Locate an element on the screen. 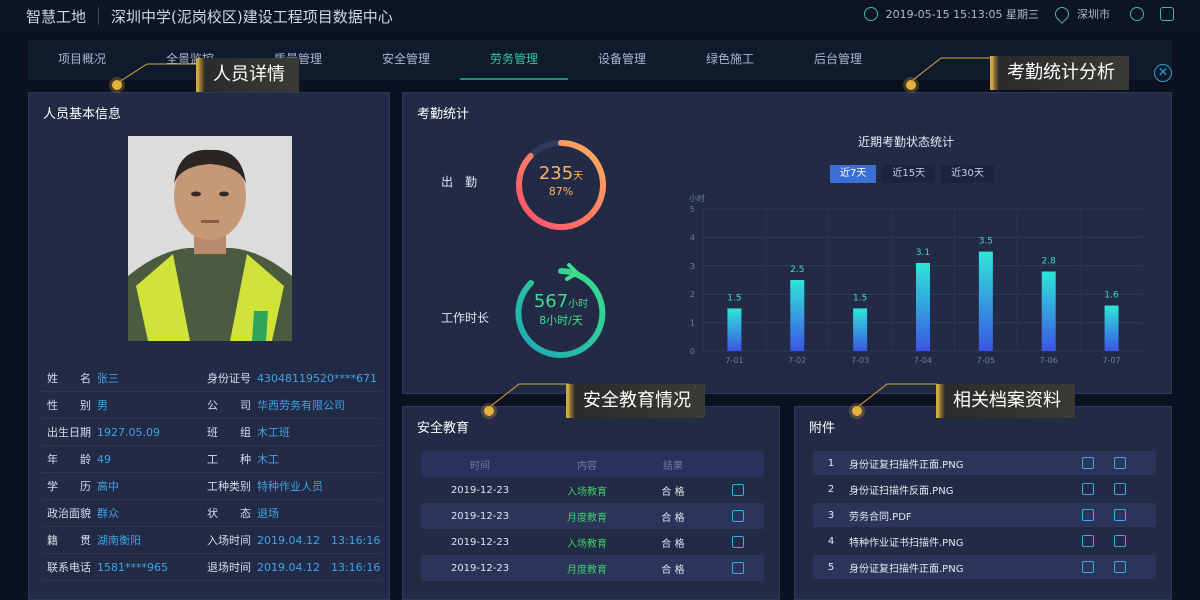  attend-value-group: 235天 87% is located at coordinates (561, 180).